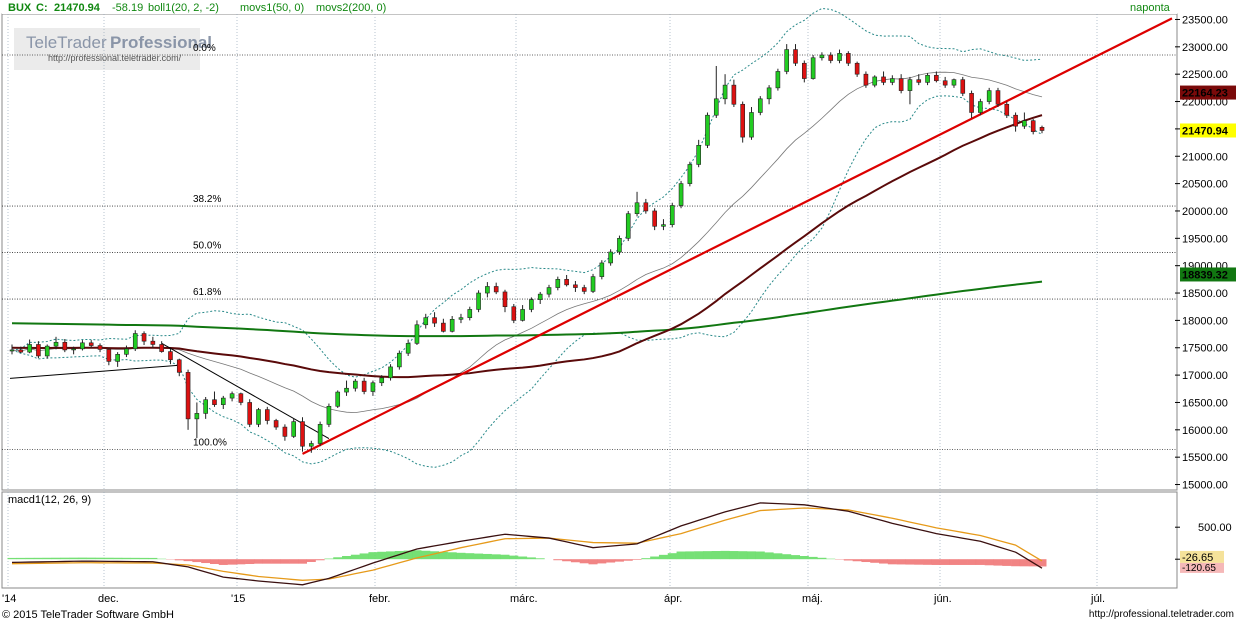 The image size is (1240, 625). What do you see at coordinates (127, 8) in the screenshot?
I see `header-change: -58.19` at bounding box center [127, 8].